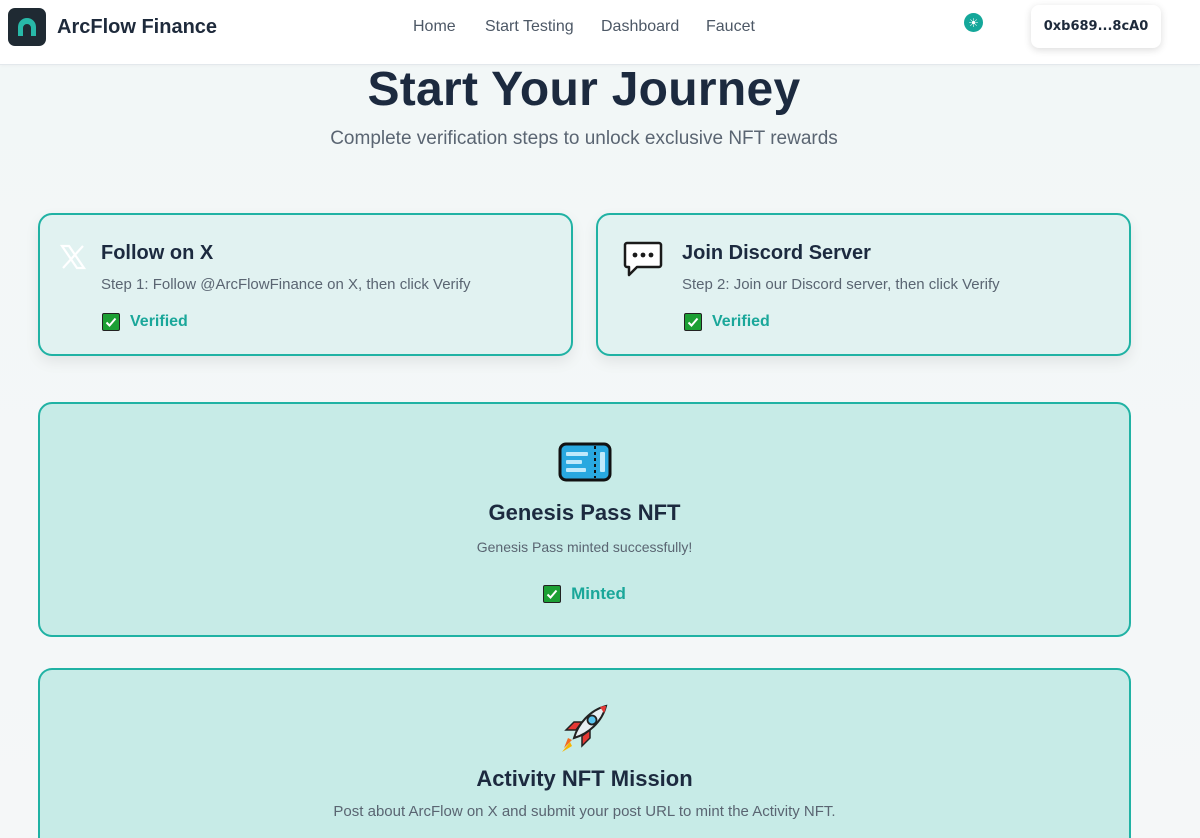 The image size is (1200, 838). What do you see at coordinates (584, 512) in the screenshot?
I see `nft-title: Genesis Pass NFT` at bounding box center [584, 512].